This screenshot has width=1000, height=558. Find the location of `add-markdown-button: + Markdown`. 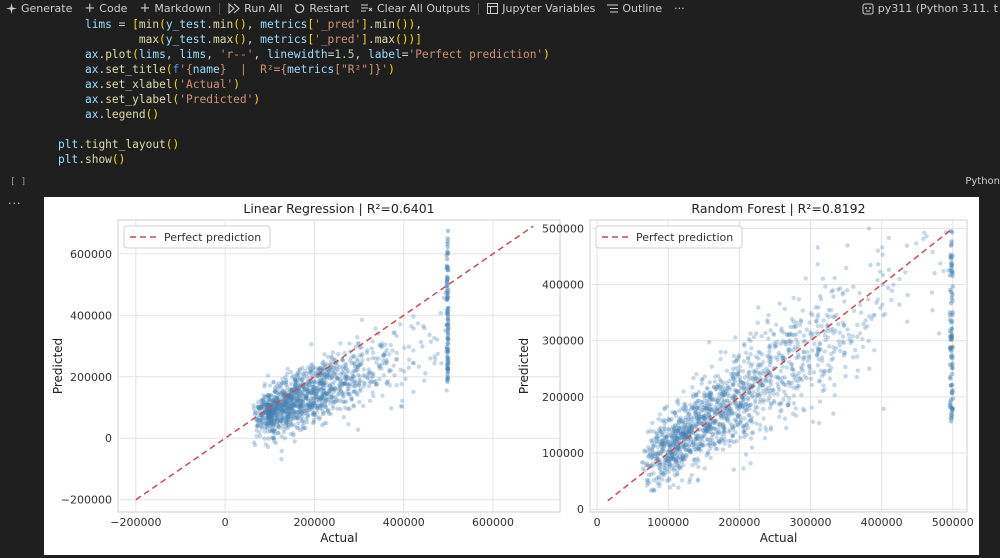

add-markdown-button: + Markdown is located at coordinates (175, 8).